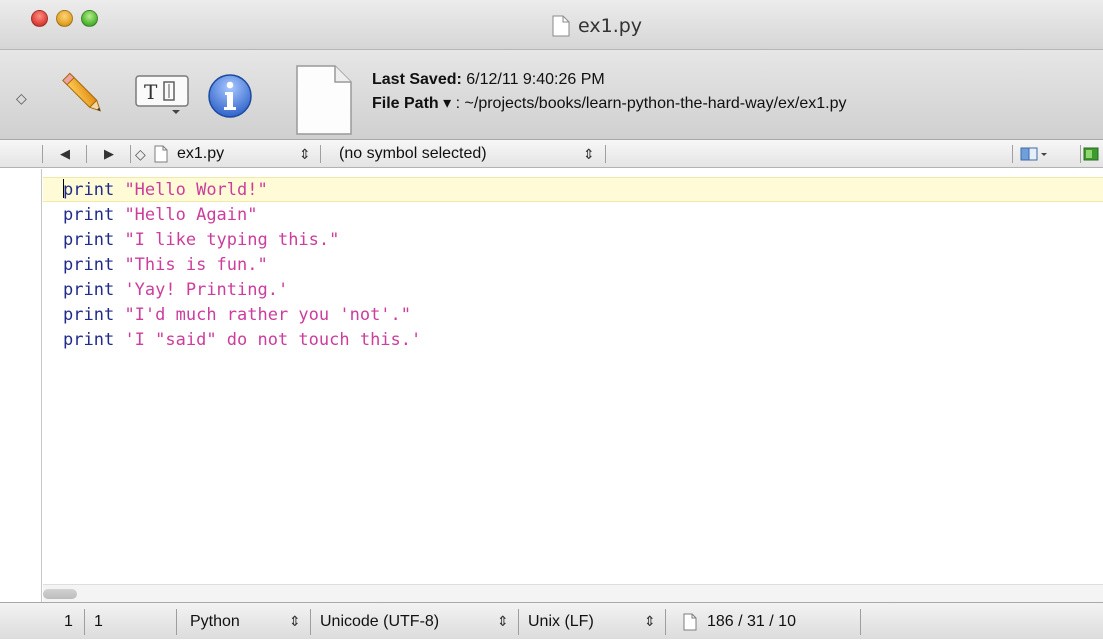 The width and height of the screenshot is (1103, 640). Describe the element at coordinates (109, 154) in the screenshot. I see `forward-arrow-icon: ▶` at that location.